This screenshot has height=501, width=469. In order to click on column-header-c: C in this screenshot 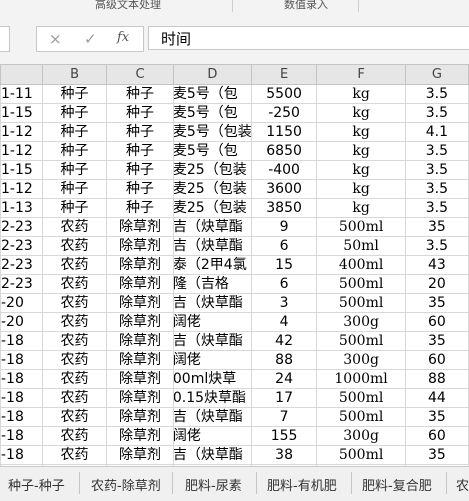, I will do `click(140, 74)`.